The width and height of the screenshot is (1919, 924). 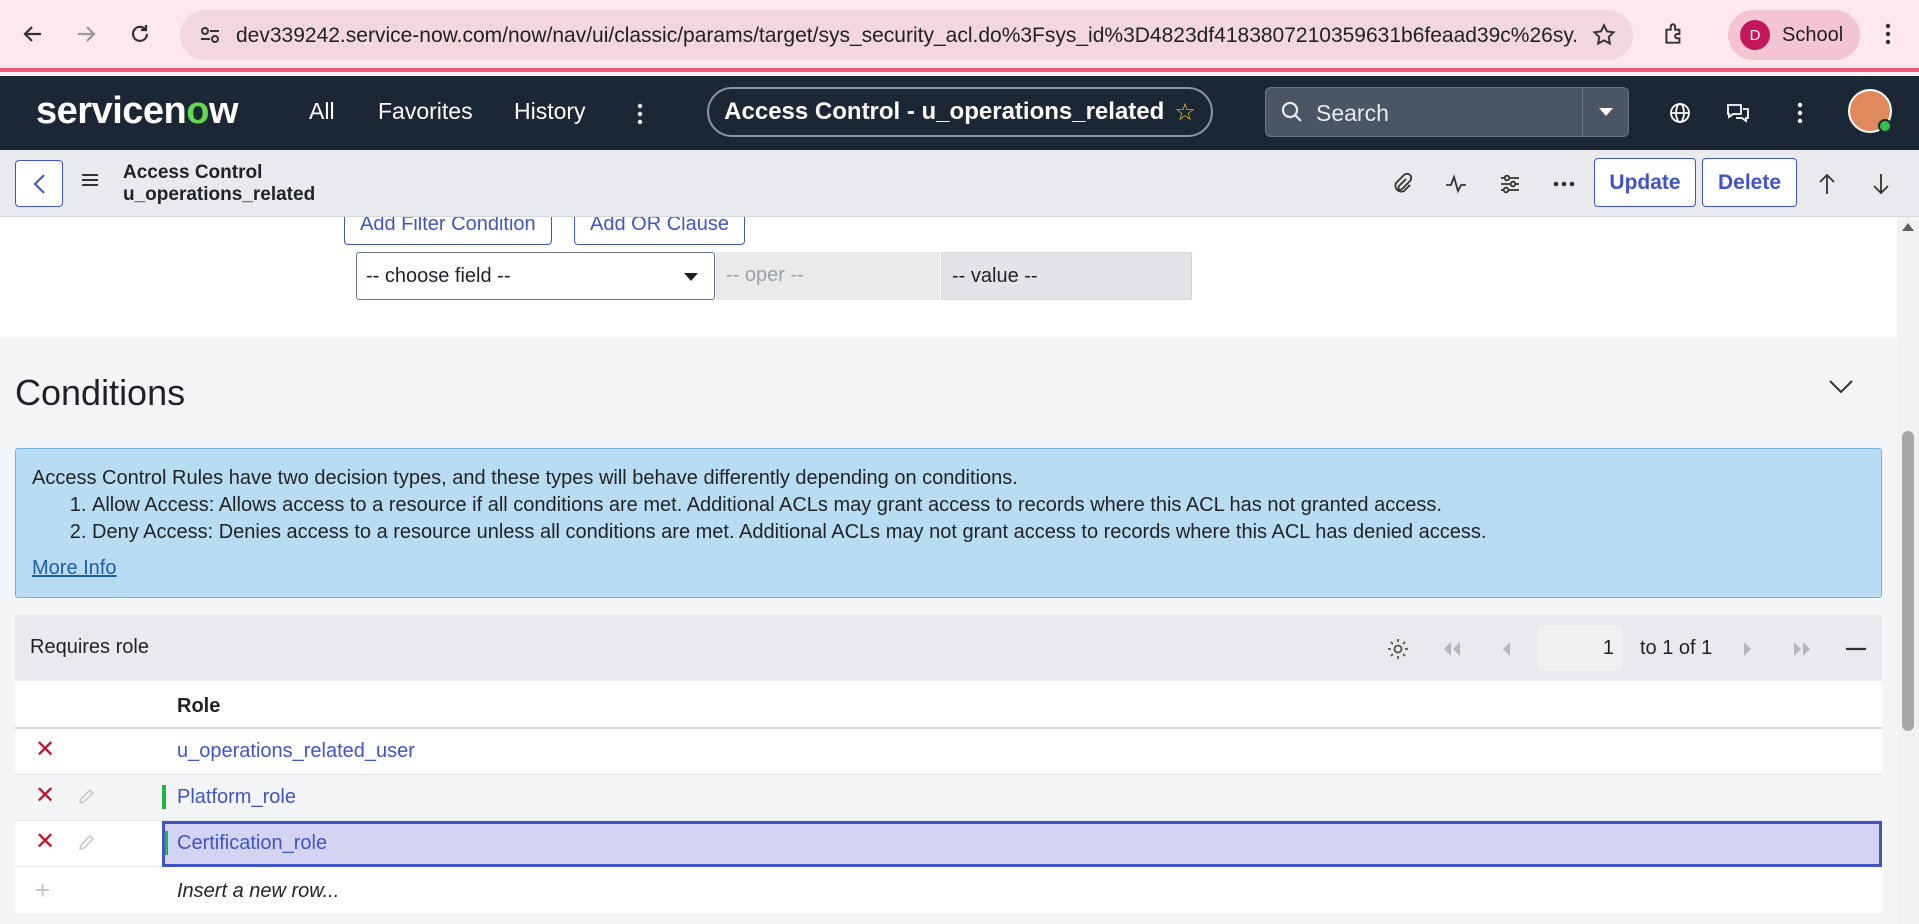 What do you see at coordinates (1676, 648) in the screenshot?
I see `record-count: to 1 of 1` at bounding box center [1676, 648].